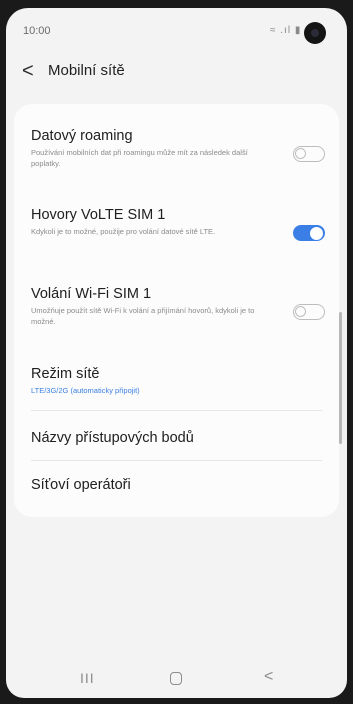  What do you see at coordinates (87, 678) in the screenshot?
I see `recents-icon: III` at bounding box center [87, 678].